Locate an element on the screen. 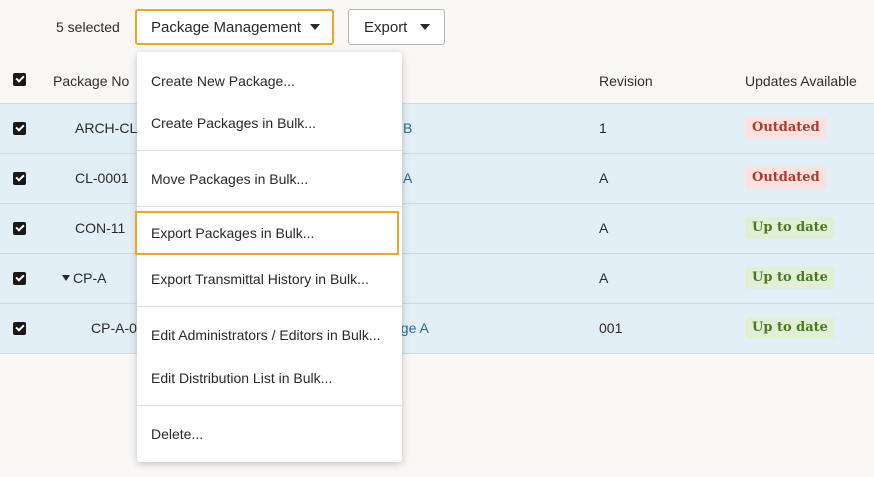  package-no-cell: CP-A-0 is located at coordinates (114, 328).